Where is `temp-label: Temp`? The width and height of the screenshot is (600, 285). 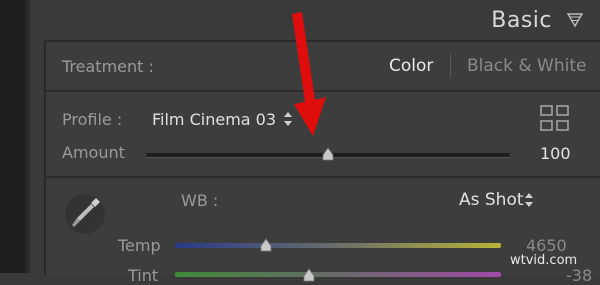 temp-label: Temp is located at coordinates (139, 245).